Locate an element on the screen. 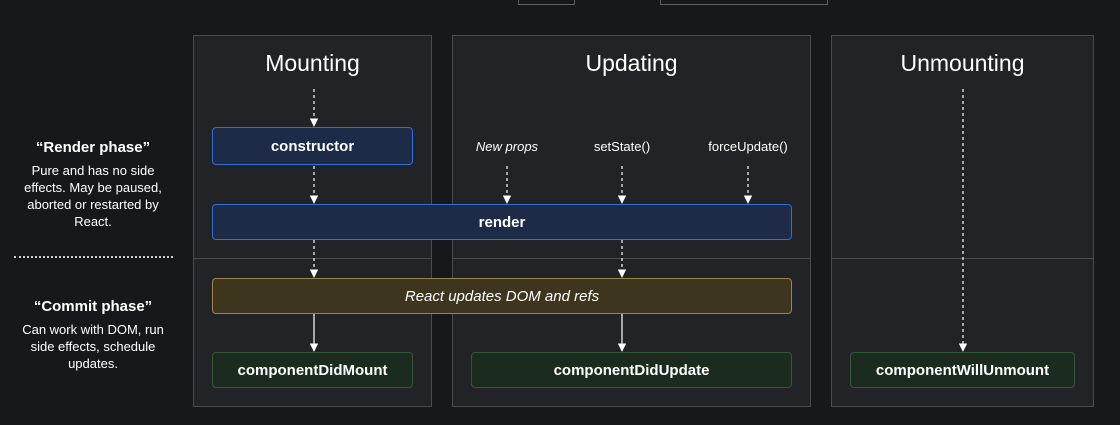 The width and height of the screenshot is (1120, 425). component-did-mount-box: componentDidMount is located at coordinates (312, 370).